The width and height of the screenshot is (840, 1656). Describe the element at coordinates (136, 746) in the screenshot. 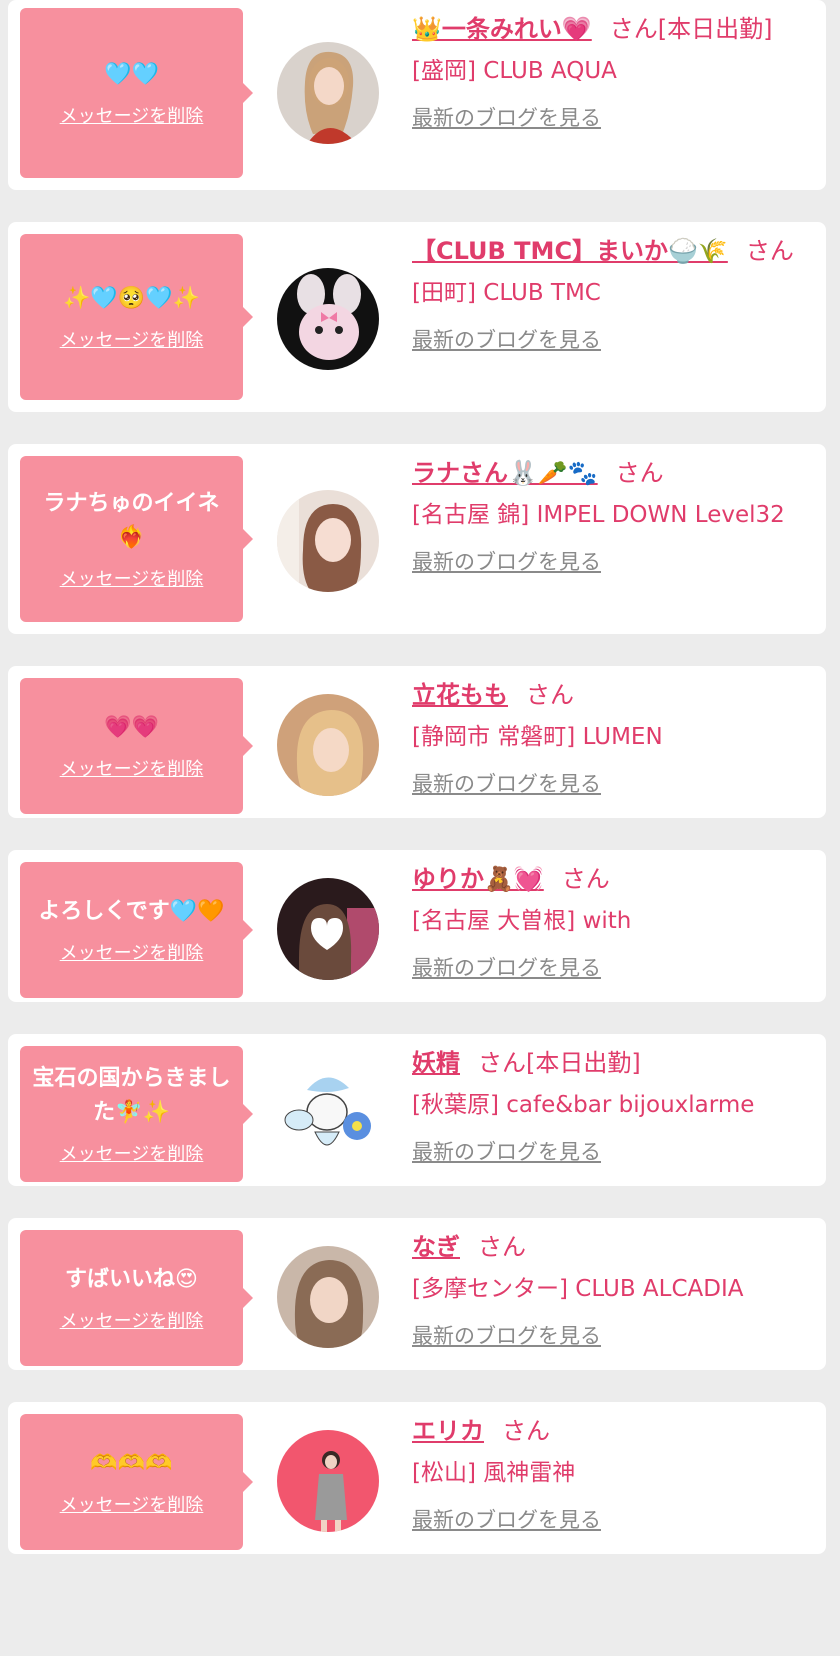

I see `message-bubble: 💗💗 メッセージを削除` at that location.